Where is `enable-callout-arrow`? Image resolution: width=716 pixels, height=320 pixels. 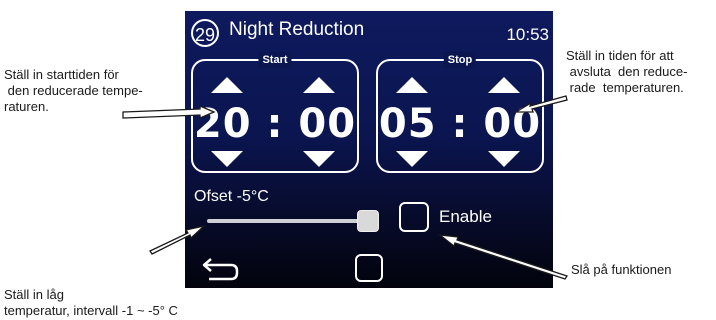 enable-callout-arrow is located at coordinates (503, 257).